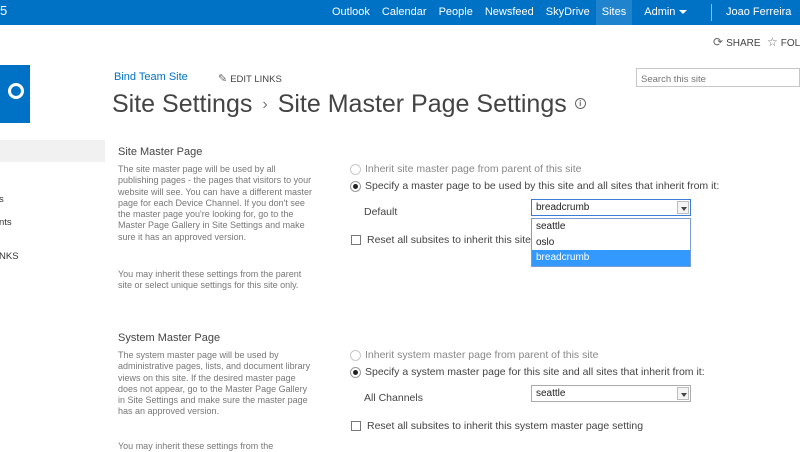  What do you see at coordinates (381, 212) in the screenshot?
I see `default-channel-label: Default` at bounding box center [381, 212].